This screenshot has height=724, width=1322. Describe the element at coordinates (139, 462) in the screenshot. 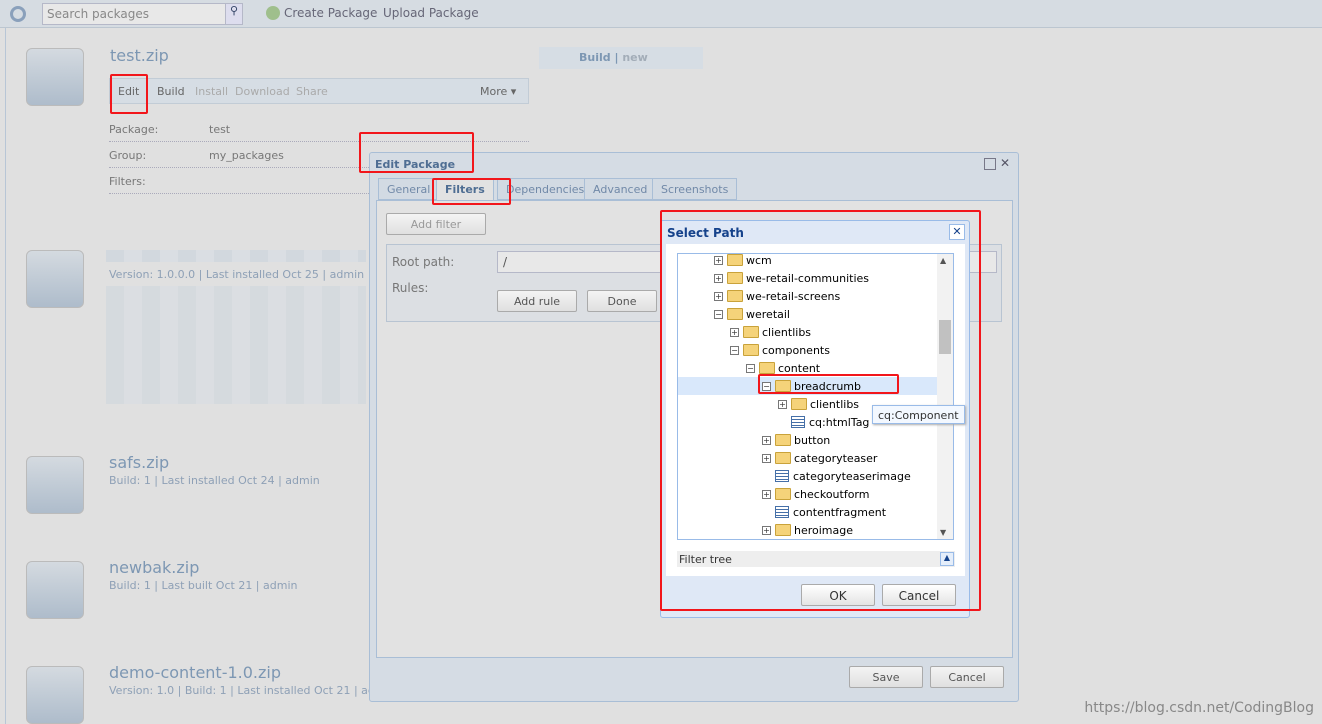

I see `package-title: safs.zip` at that location.